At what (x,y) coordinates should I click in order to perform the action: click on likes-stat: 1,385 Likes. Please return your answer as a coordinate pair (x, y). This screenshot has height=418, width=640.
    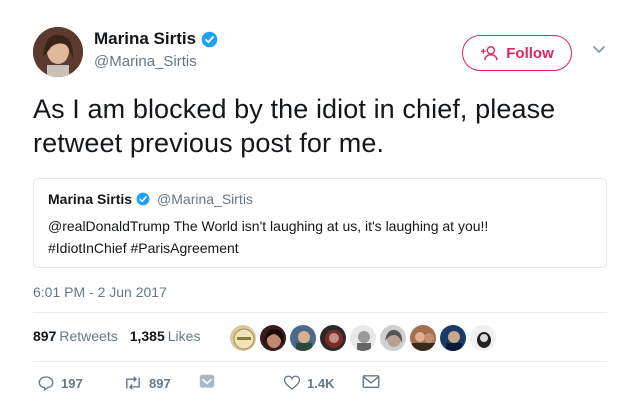
    Looking at the image, I should click on (165, 336).